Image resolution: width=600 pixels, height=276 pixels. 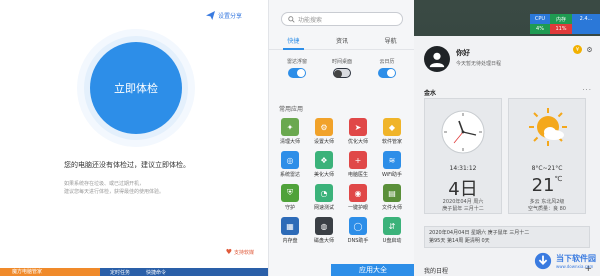 What do you see at coordinates (392, 226) in the screenshot?
I see `usb-icon: ⇵` at bounding box center [392, 226].